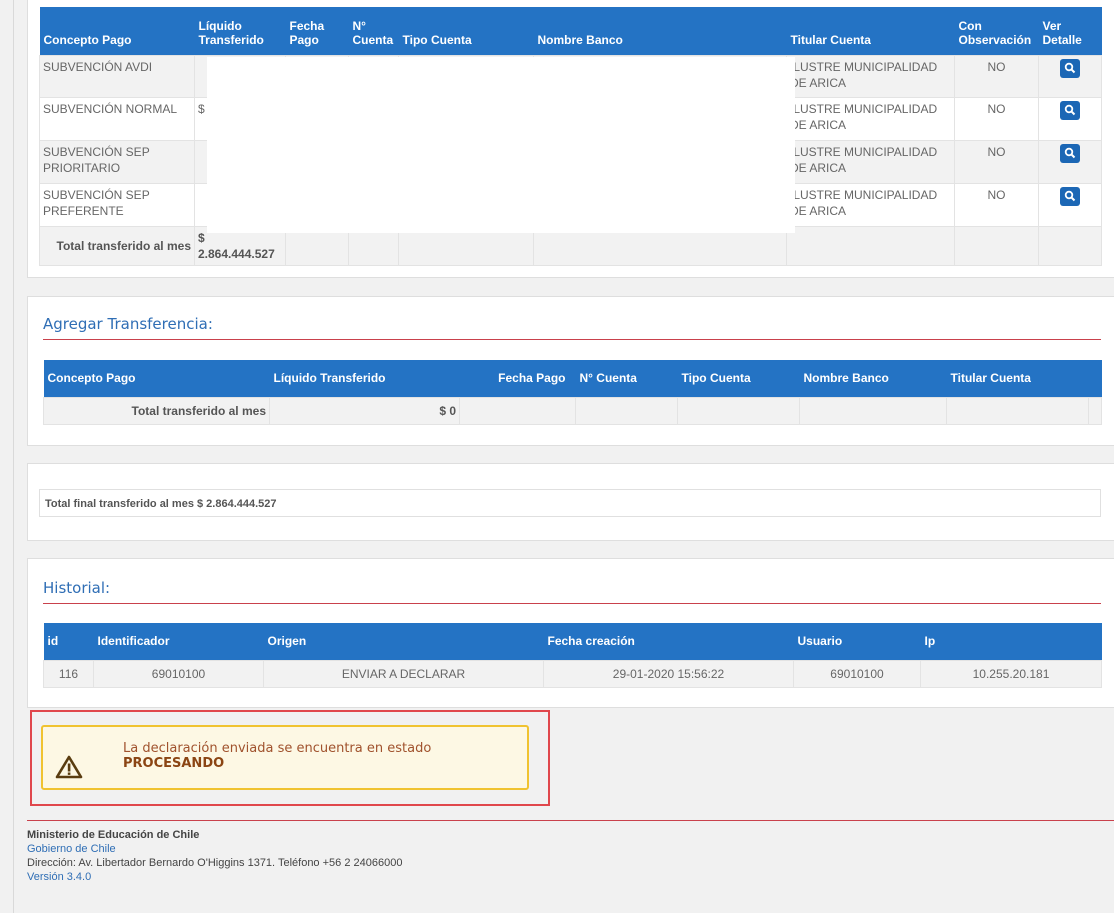  What do you see at coordinates (1070, 31) in the screenshot?
I see `col-ver-detalle: Ver Detalle` at bounding box center [1070, 31].